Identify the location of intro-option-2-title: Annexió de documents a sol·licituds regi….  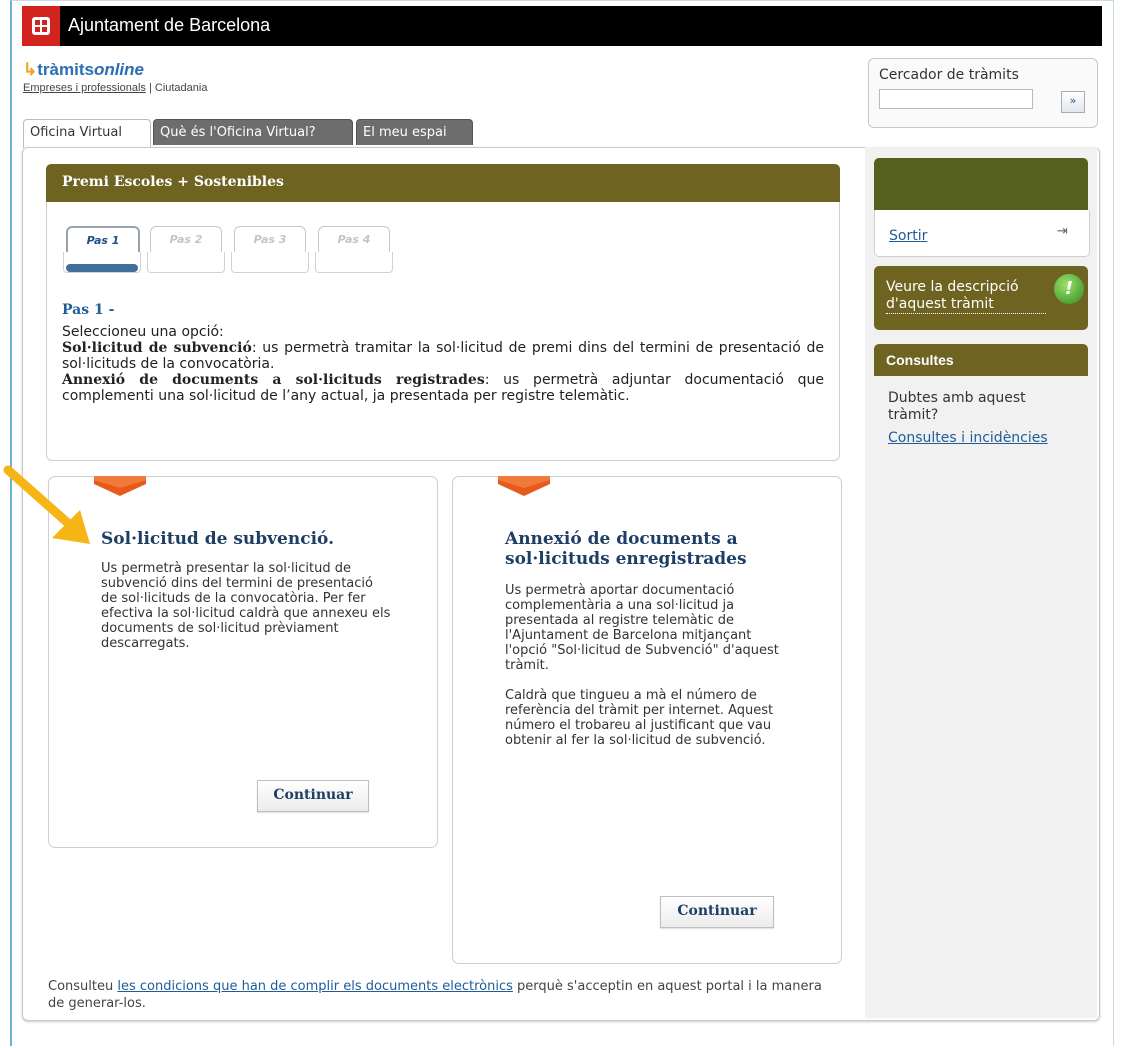
(273, 380).